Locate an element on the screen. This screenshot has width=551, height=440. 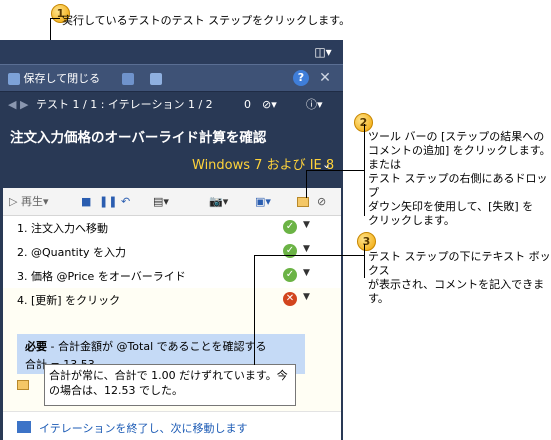
runner-toolbar: 保存して閉じる ? ✕ is located at coordinates (171, 78).